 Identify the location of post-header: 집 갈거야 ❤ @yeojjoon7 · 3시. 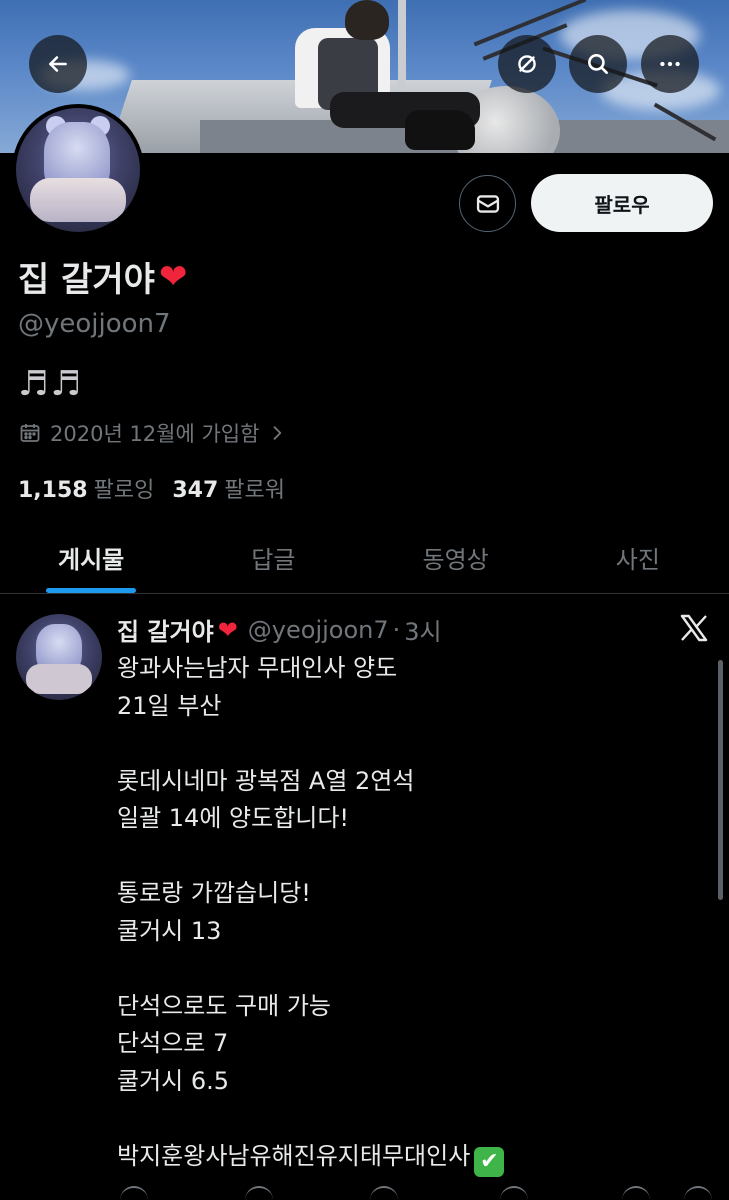
(279, 629).